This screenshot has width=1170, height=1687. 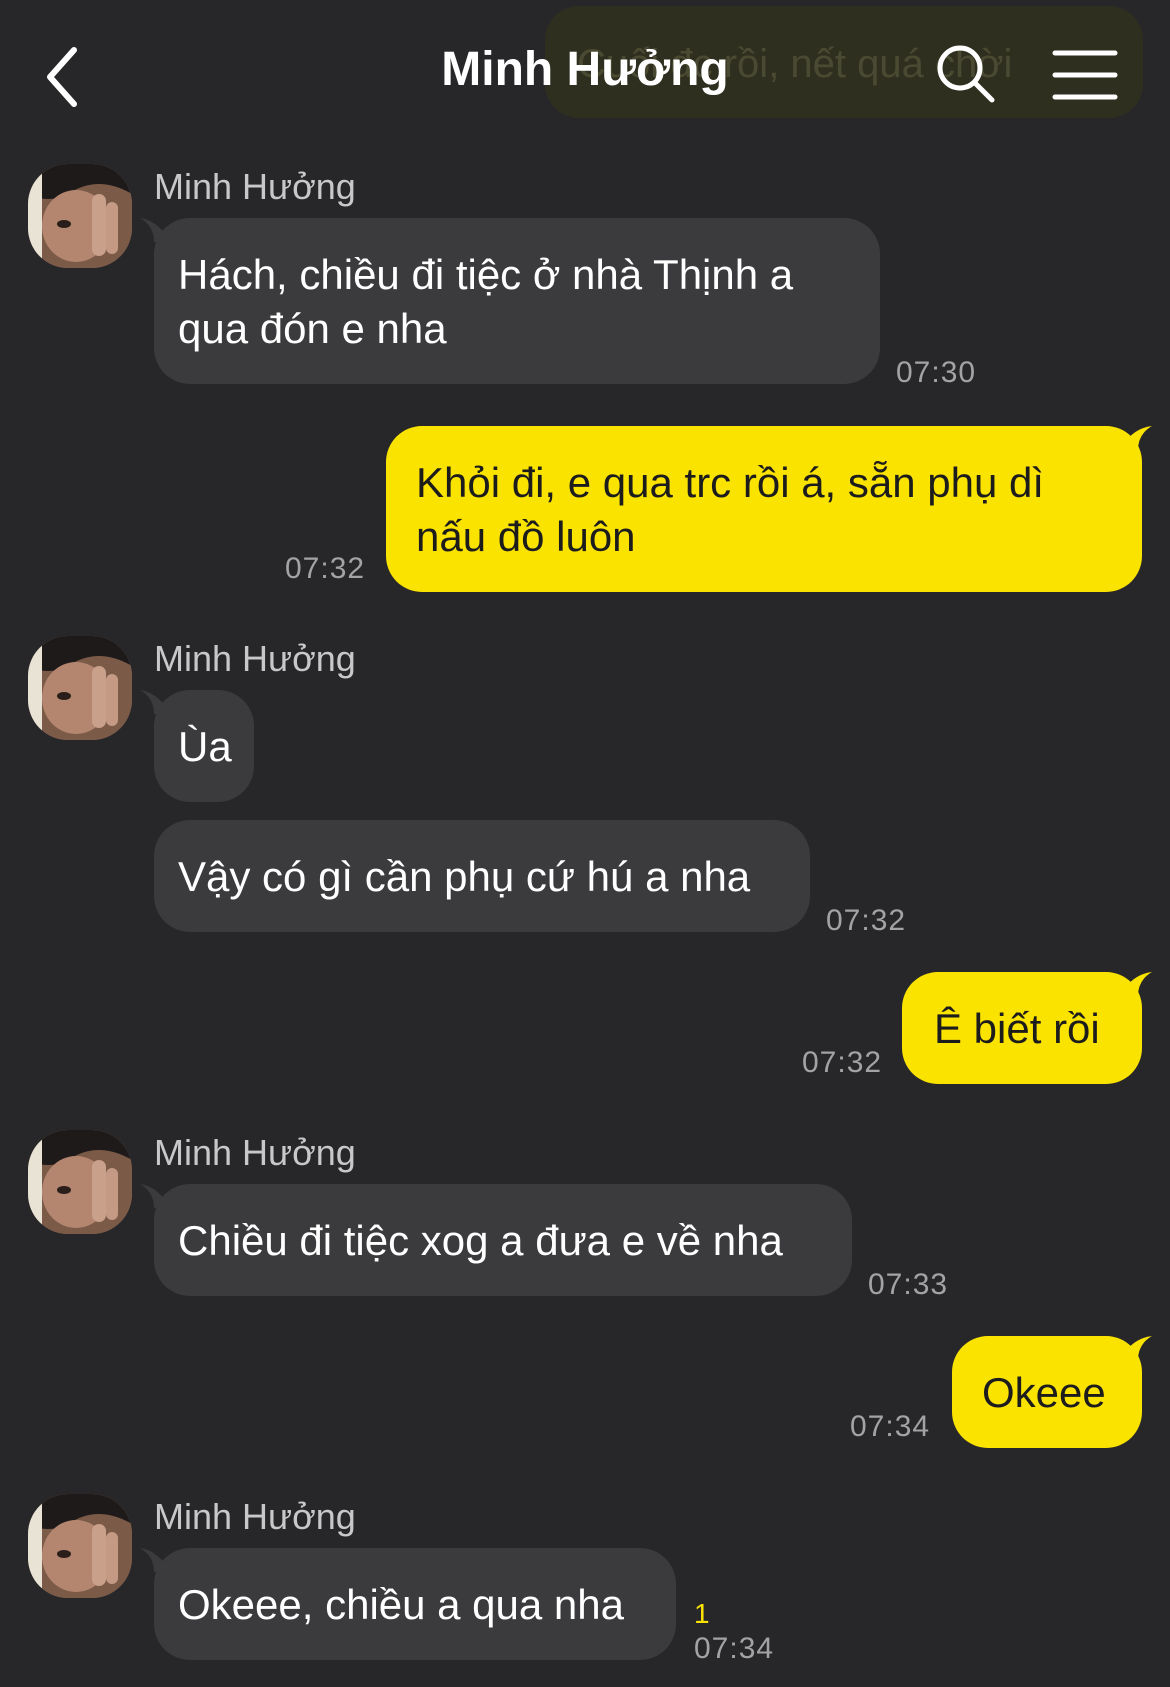 I want to click on message-time: 07:33, so click(x=908, y=1284).